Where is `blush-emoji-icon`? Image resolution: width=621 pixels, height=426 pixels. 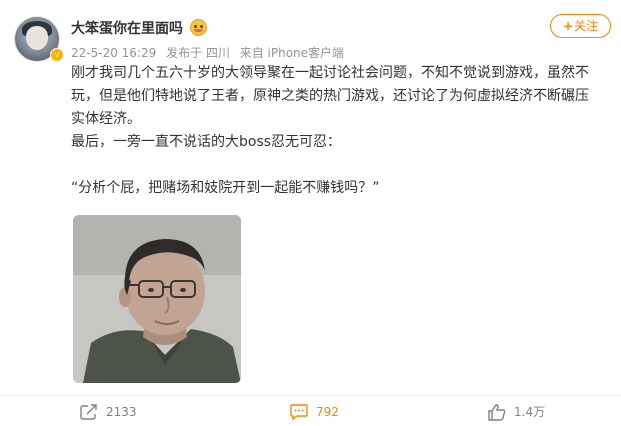
blush-emoji-icon is located at coordinates (198, 27).